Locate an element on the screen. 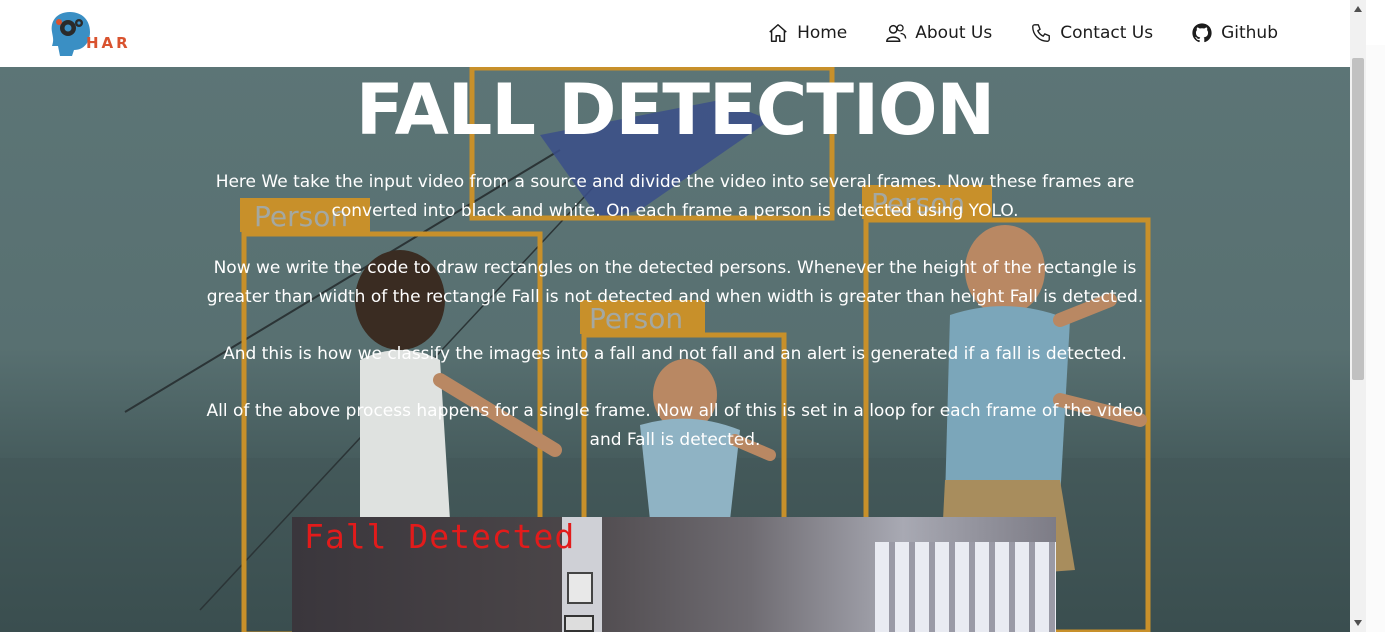 The height and width of the screenshot is (632, 1385). scroll-up-arrow-icon is located at coordinates (1367, 9).